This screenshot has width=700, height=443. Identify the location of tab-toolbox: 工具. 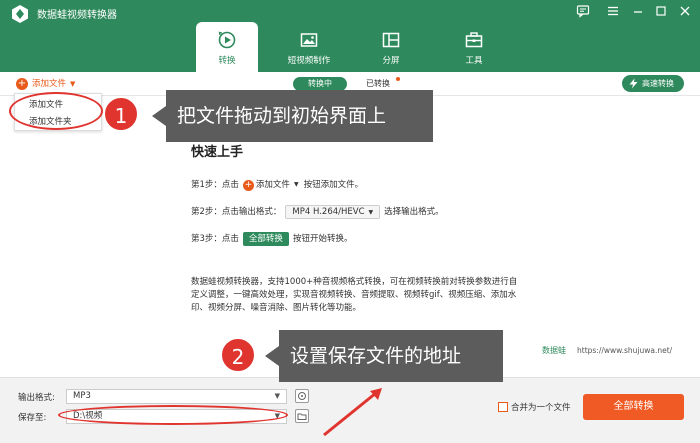
(474, 47).